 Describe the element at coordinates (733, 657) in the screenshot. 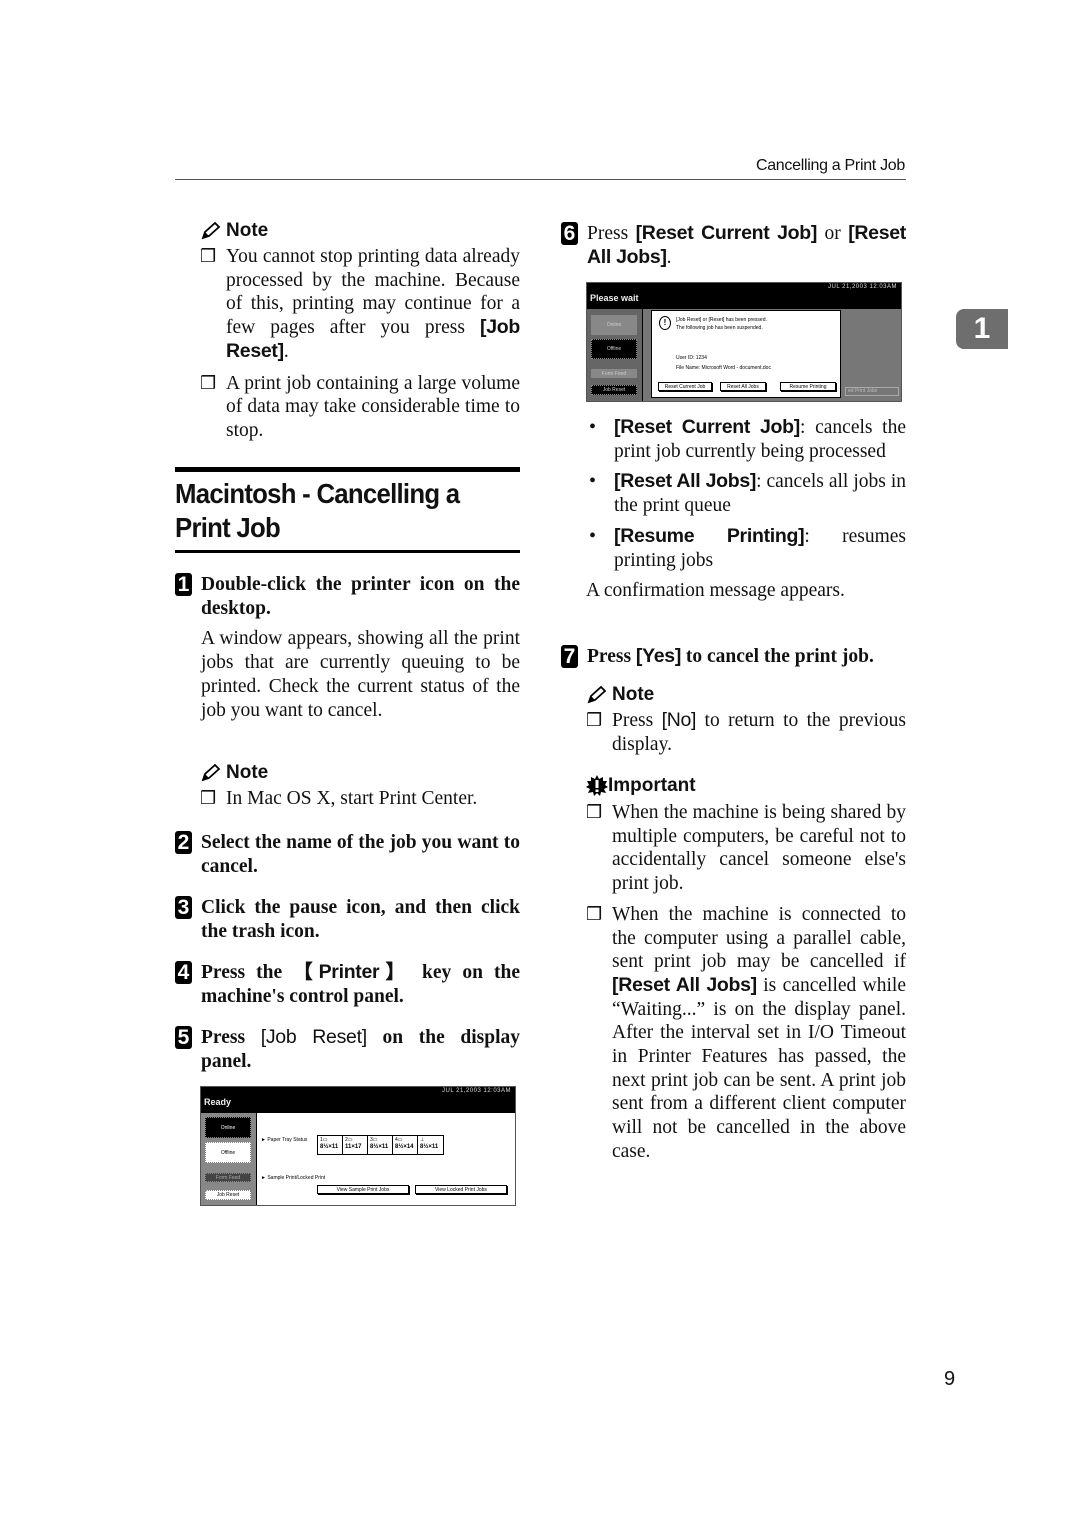

I see `step-7: 7 Press [Yes] to cancel the print job.` at that location.